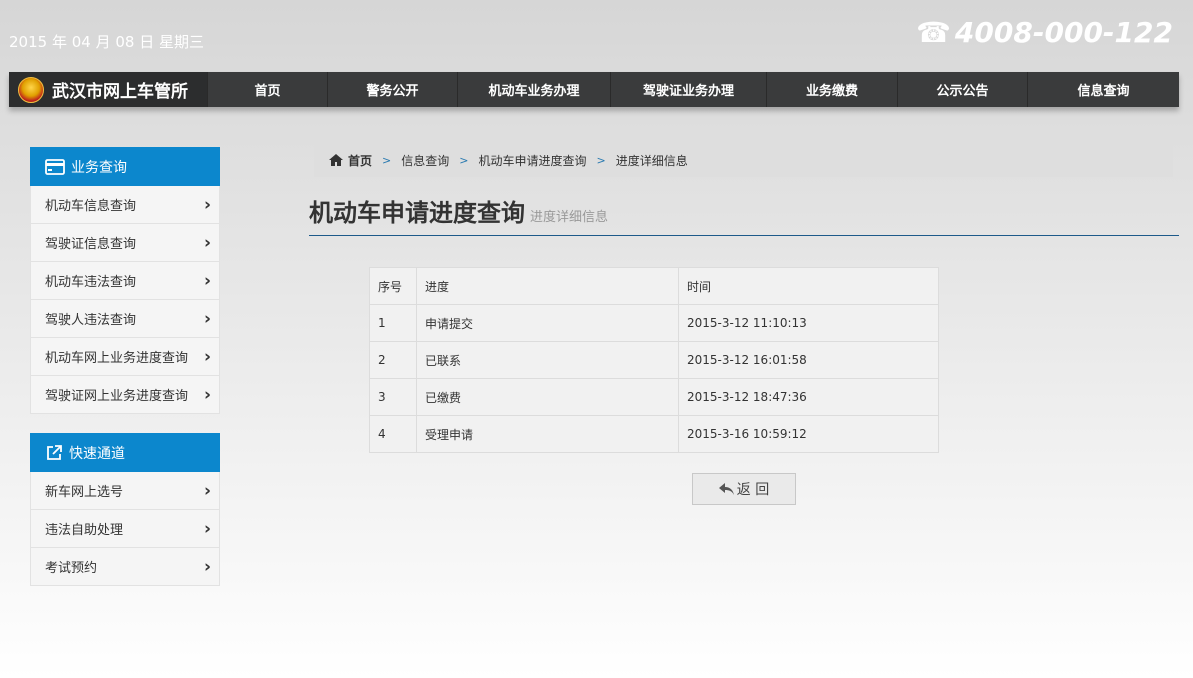  Describe the element at coordinates (125, 243) in the screenshot. I see `sidebar-item-license-info: 驾驶证信息查询 ›` at that location.